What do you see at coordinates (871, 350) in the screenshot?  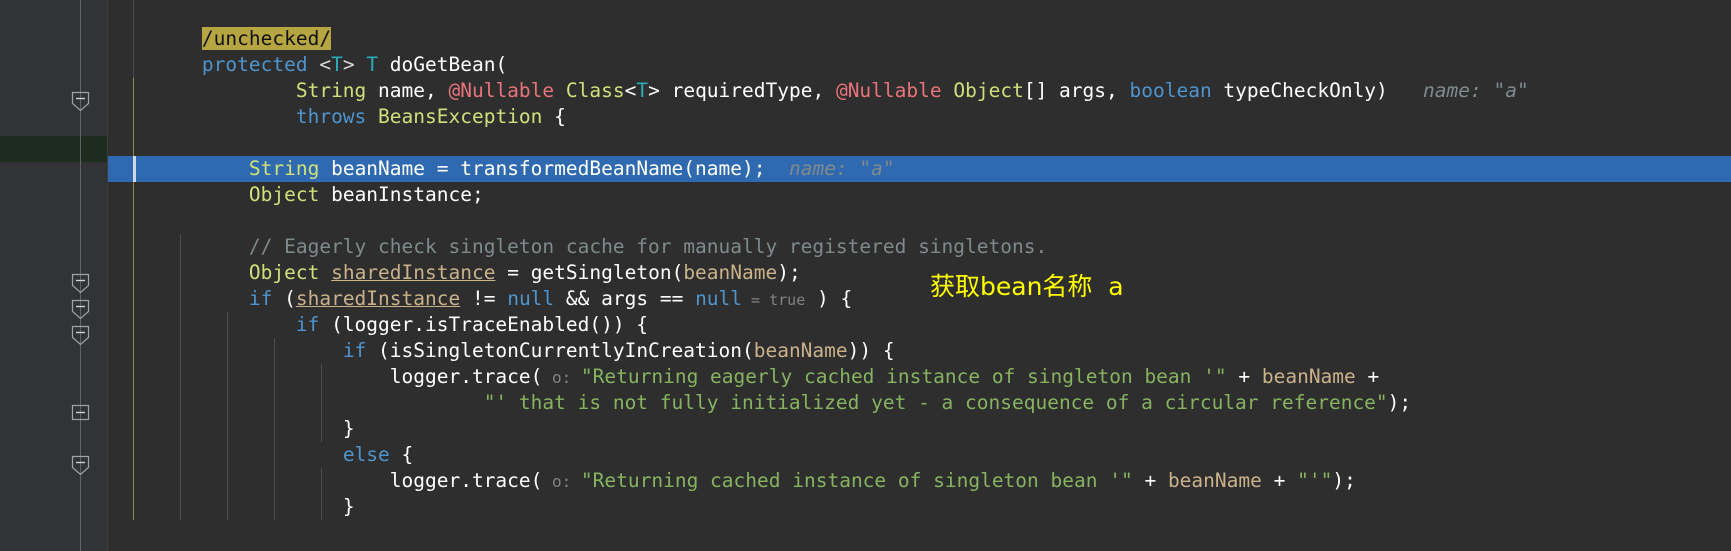 I see `code-token: )) {` at bounding box center [871, 350].